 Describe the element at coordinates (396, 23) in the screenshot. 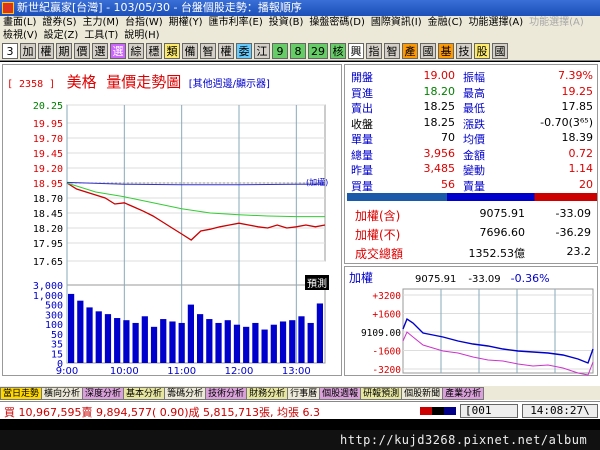

I see `menu-item-8: 國際資訊(I)` at that location.